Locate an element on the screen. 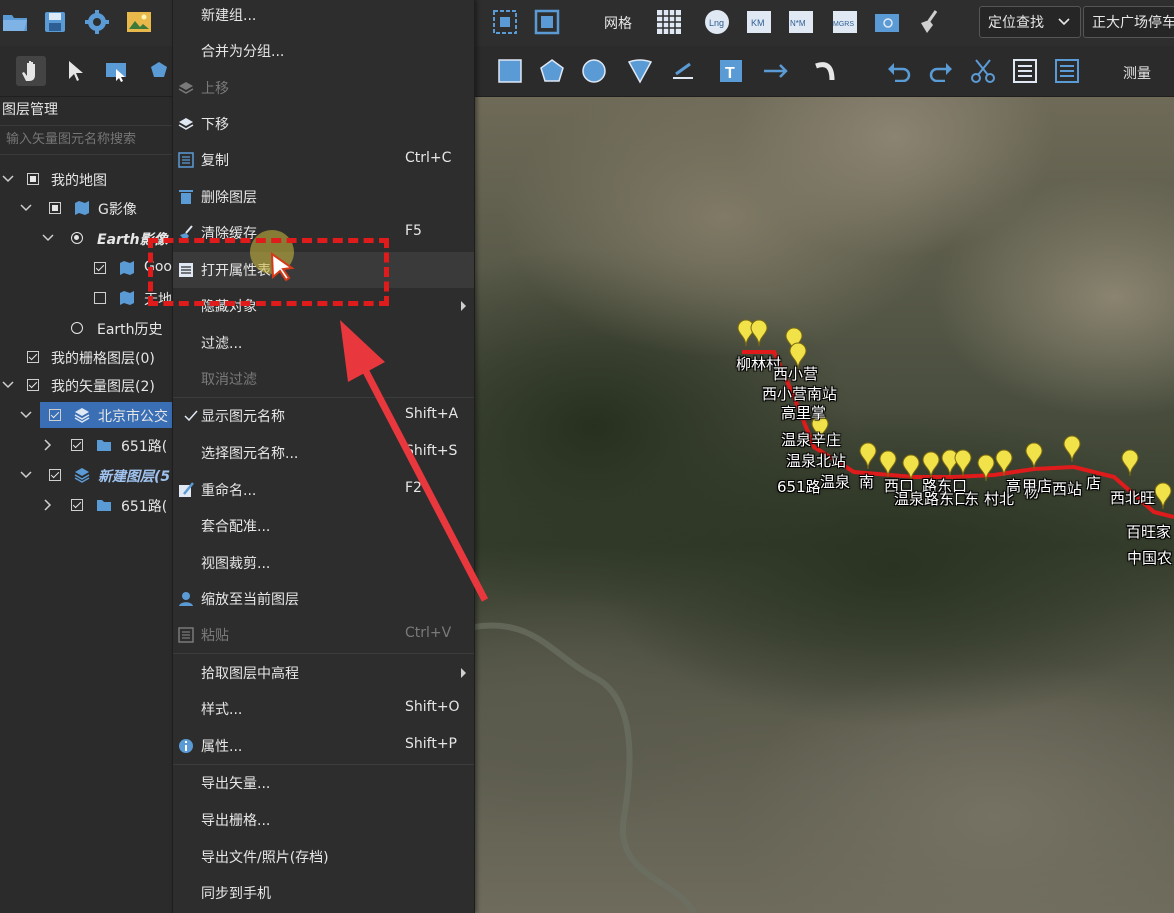 The width and height of the screenshot is (1174, 913). tree-row-beijing-bus-content: 北京市公交 is located at coordinates (87, 415).